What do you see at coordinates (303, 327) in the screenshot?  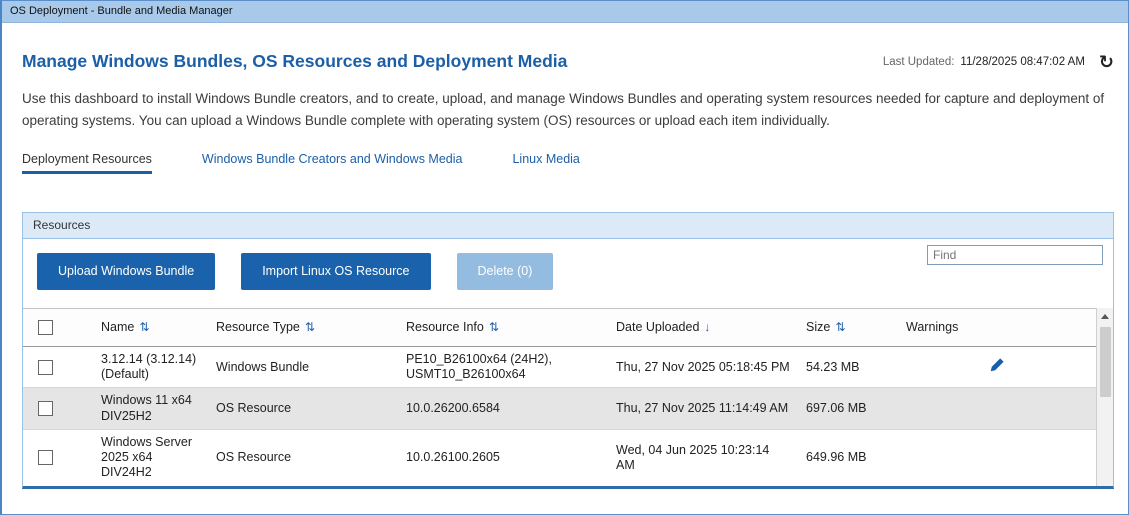 I see `column-header-resource-type: Resource Type ⇅` at bounding box center [303, 327].